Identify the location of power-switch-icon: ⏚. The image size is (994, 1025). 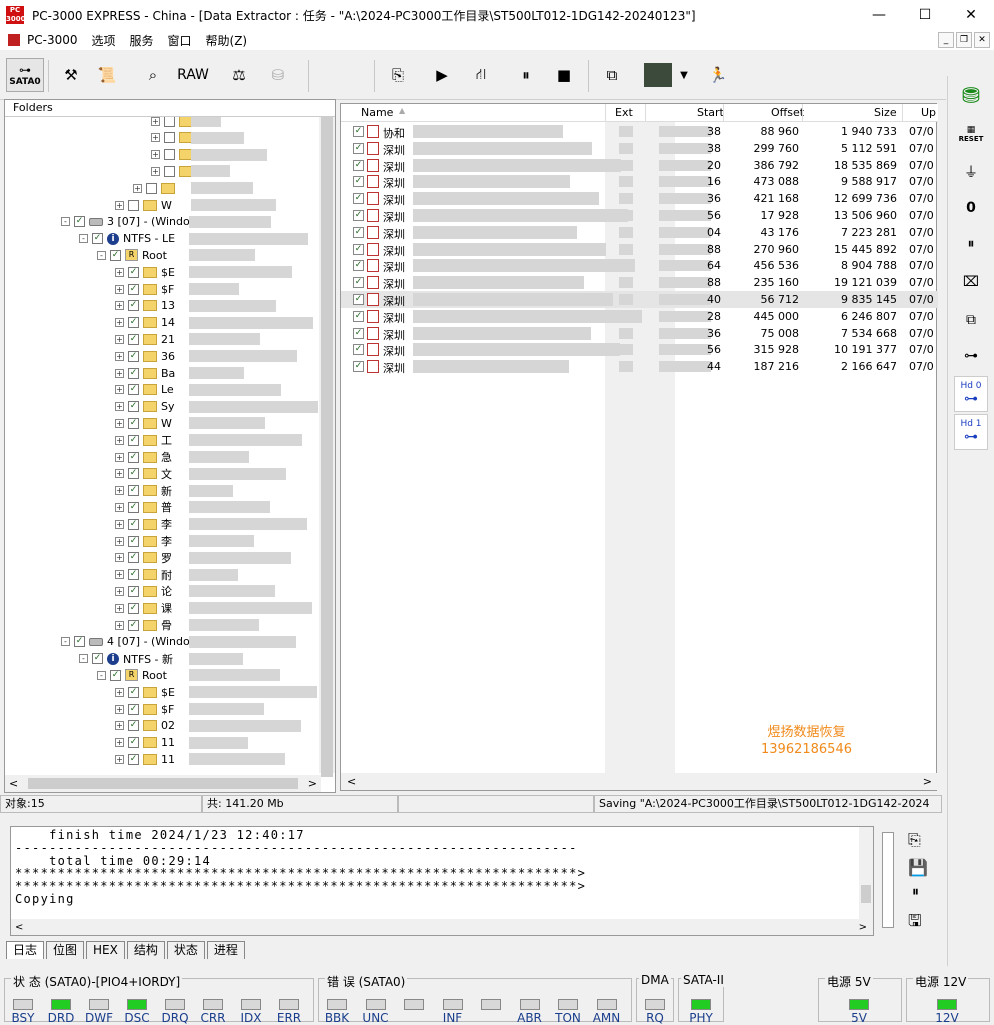
(971, 172).